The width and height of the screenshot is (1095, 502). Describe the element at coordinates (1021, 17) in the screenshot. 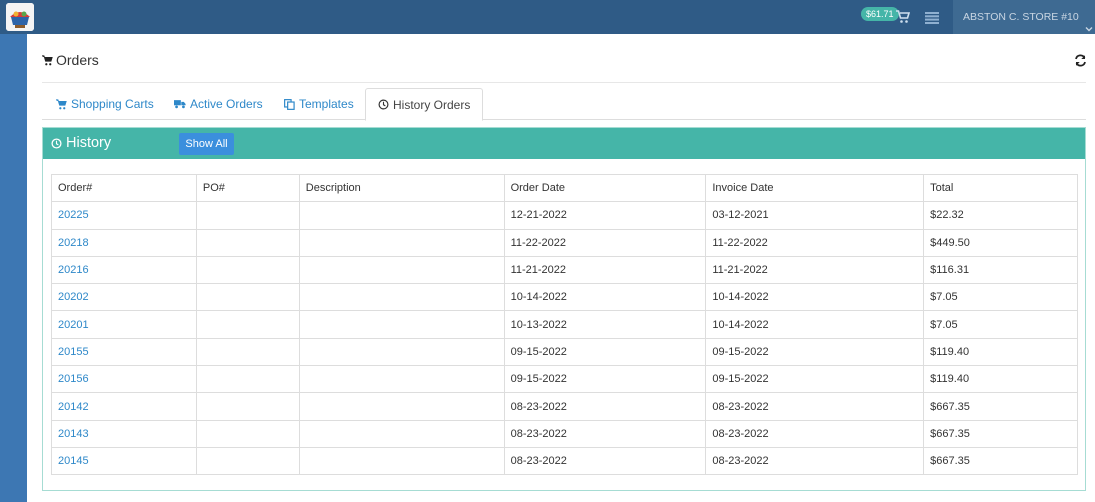

I see `user-account-label: ABSTON C. STORE #10` at that location.